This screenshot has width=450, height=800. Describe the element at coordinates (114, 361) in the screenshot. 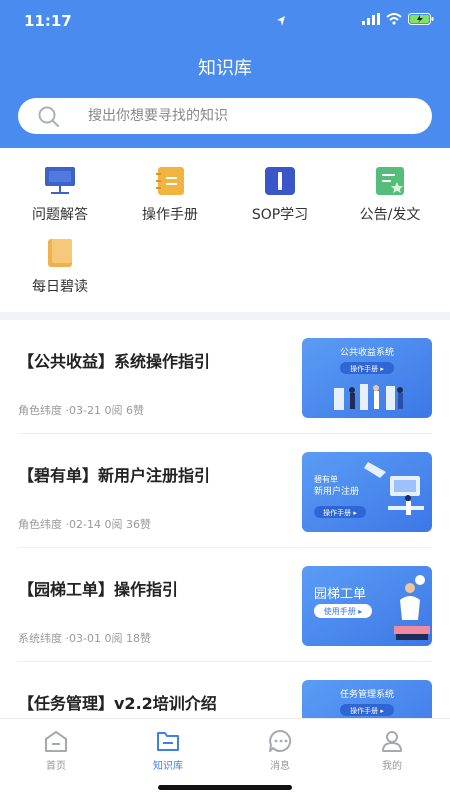

I see `article-title: 【公共收益】系统操作指引` at that location.